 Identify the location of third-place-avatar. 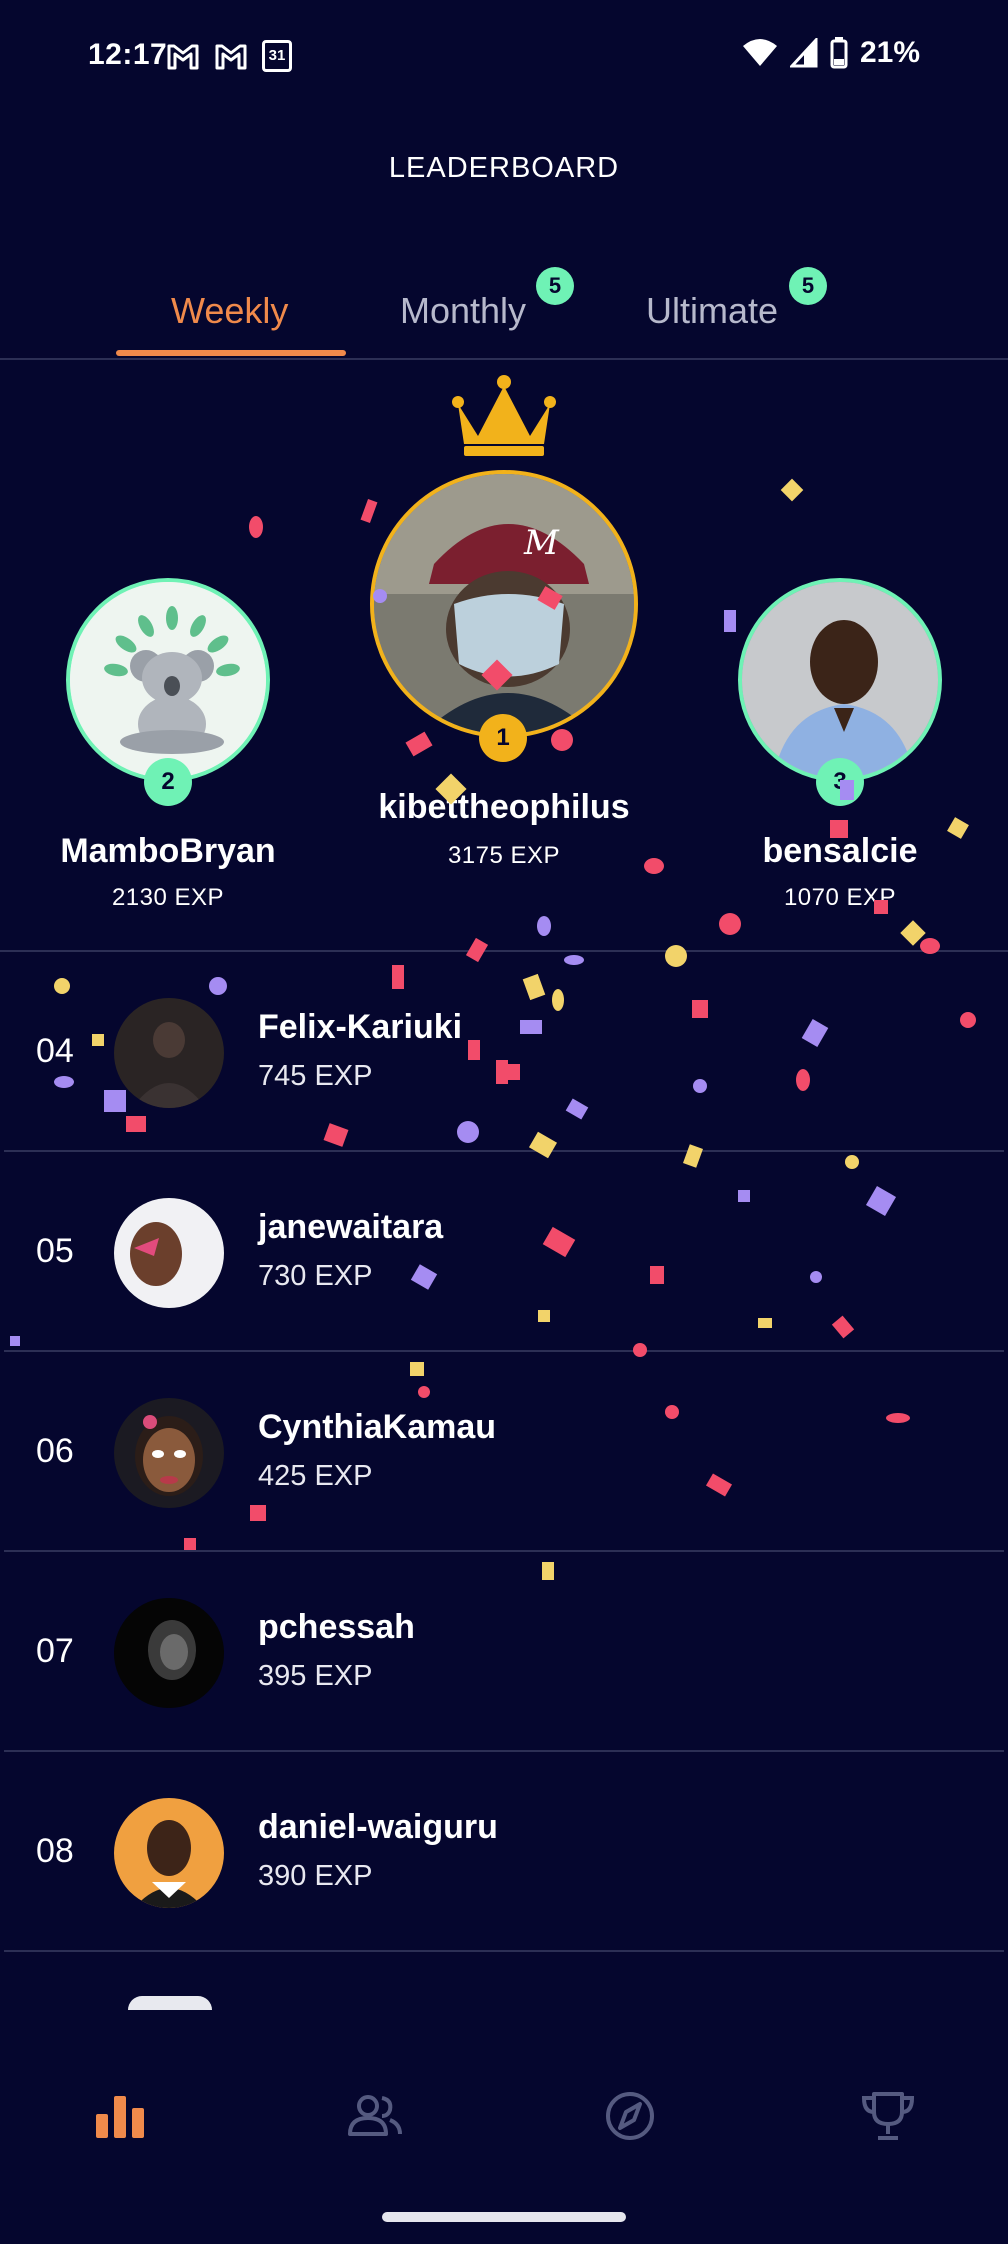
(840, 680).